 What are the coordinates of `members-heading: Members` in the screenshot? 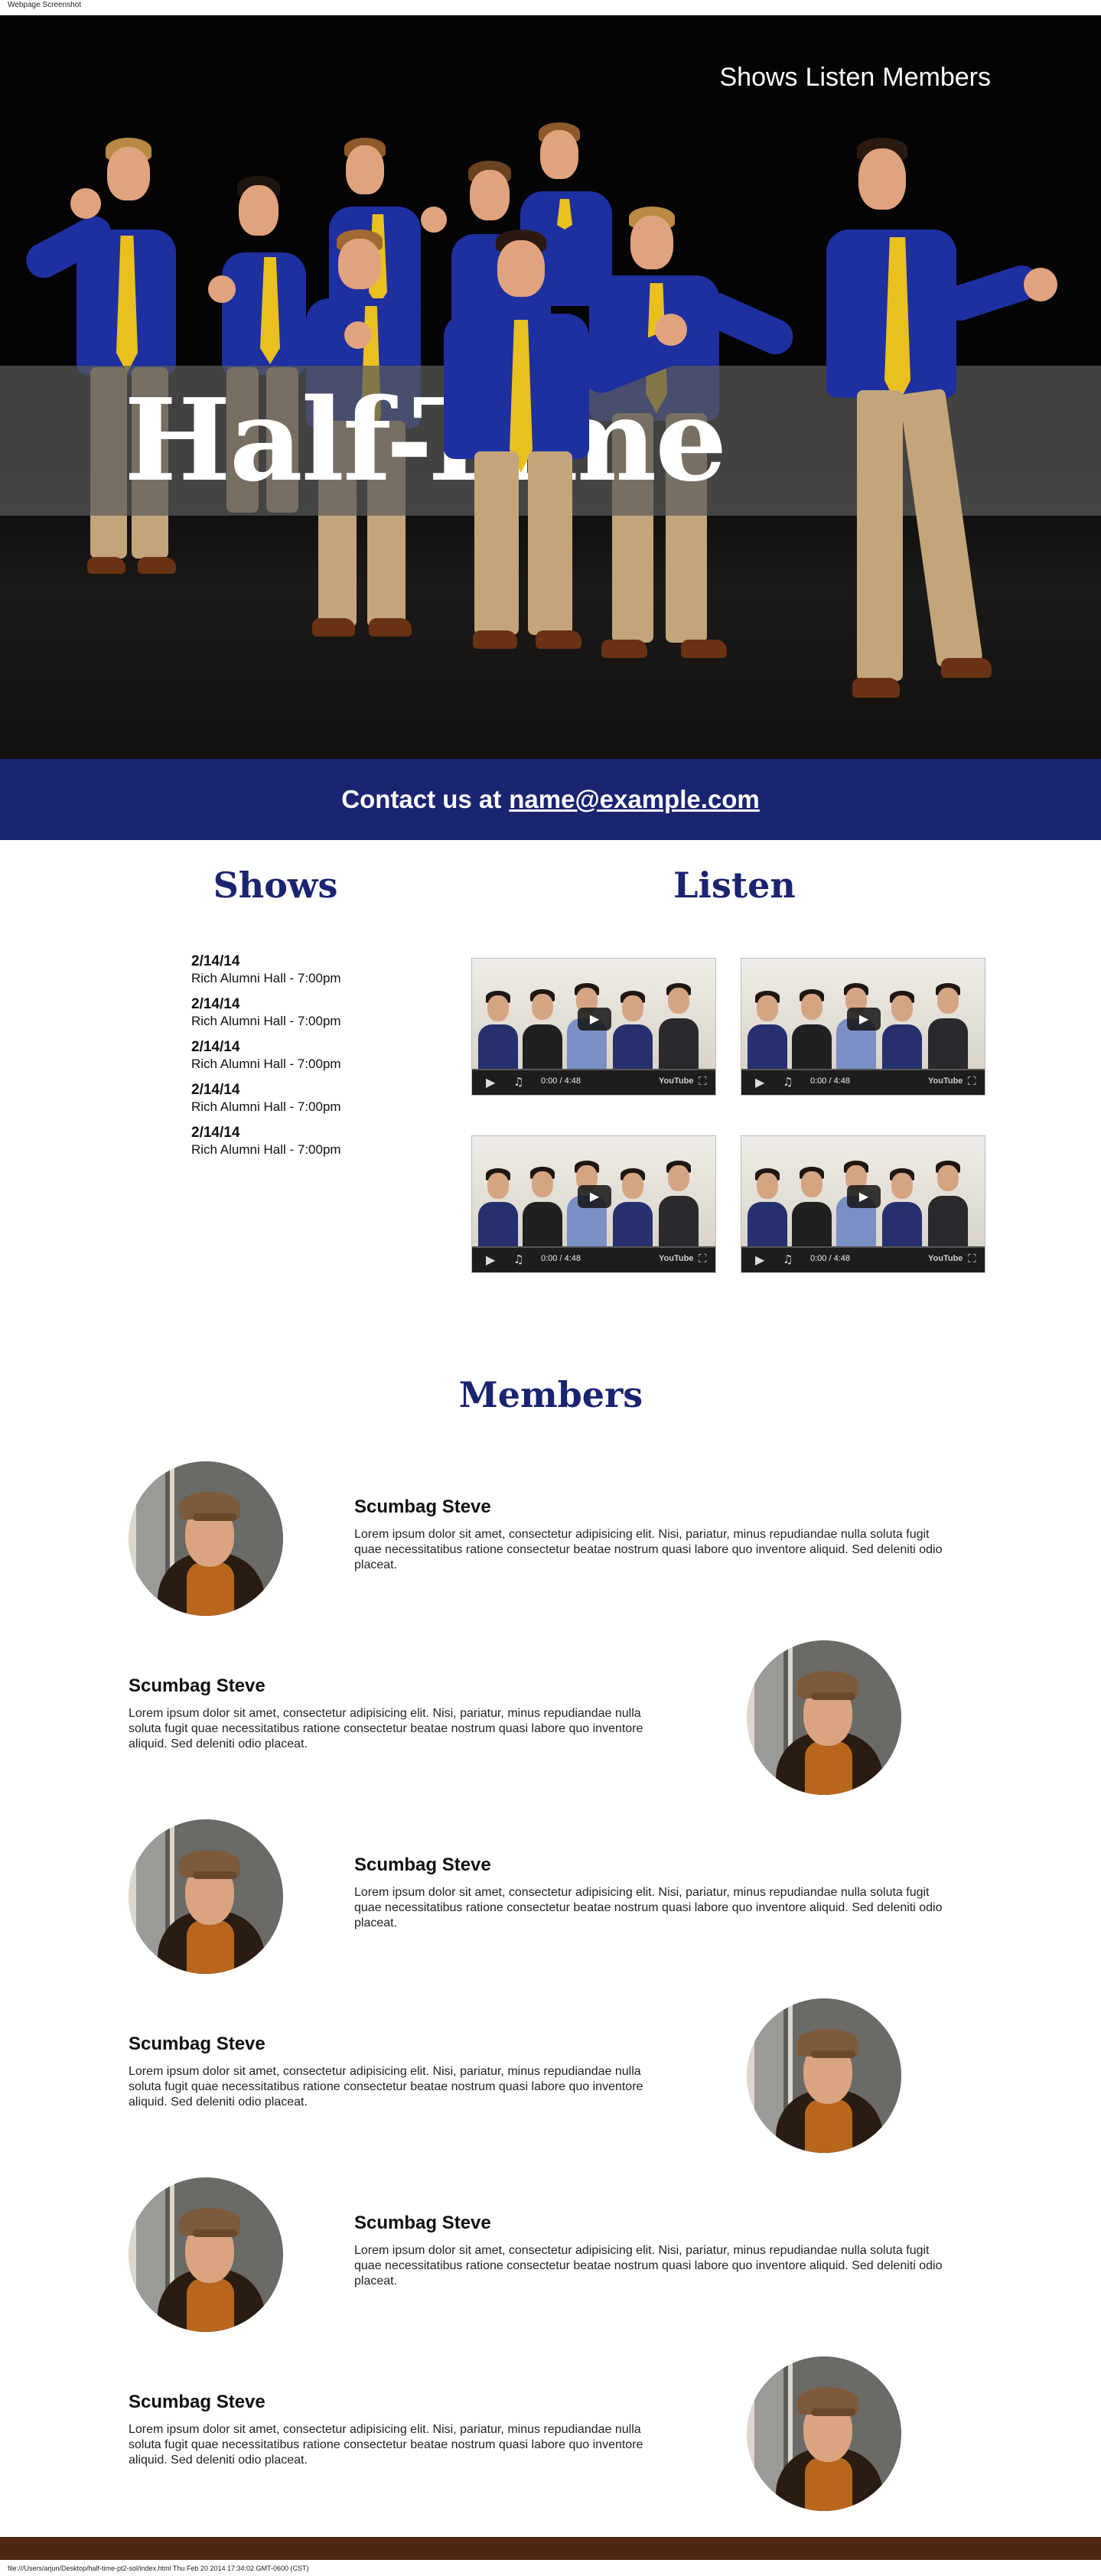 It's located at (550, 1395).